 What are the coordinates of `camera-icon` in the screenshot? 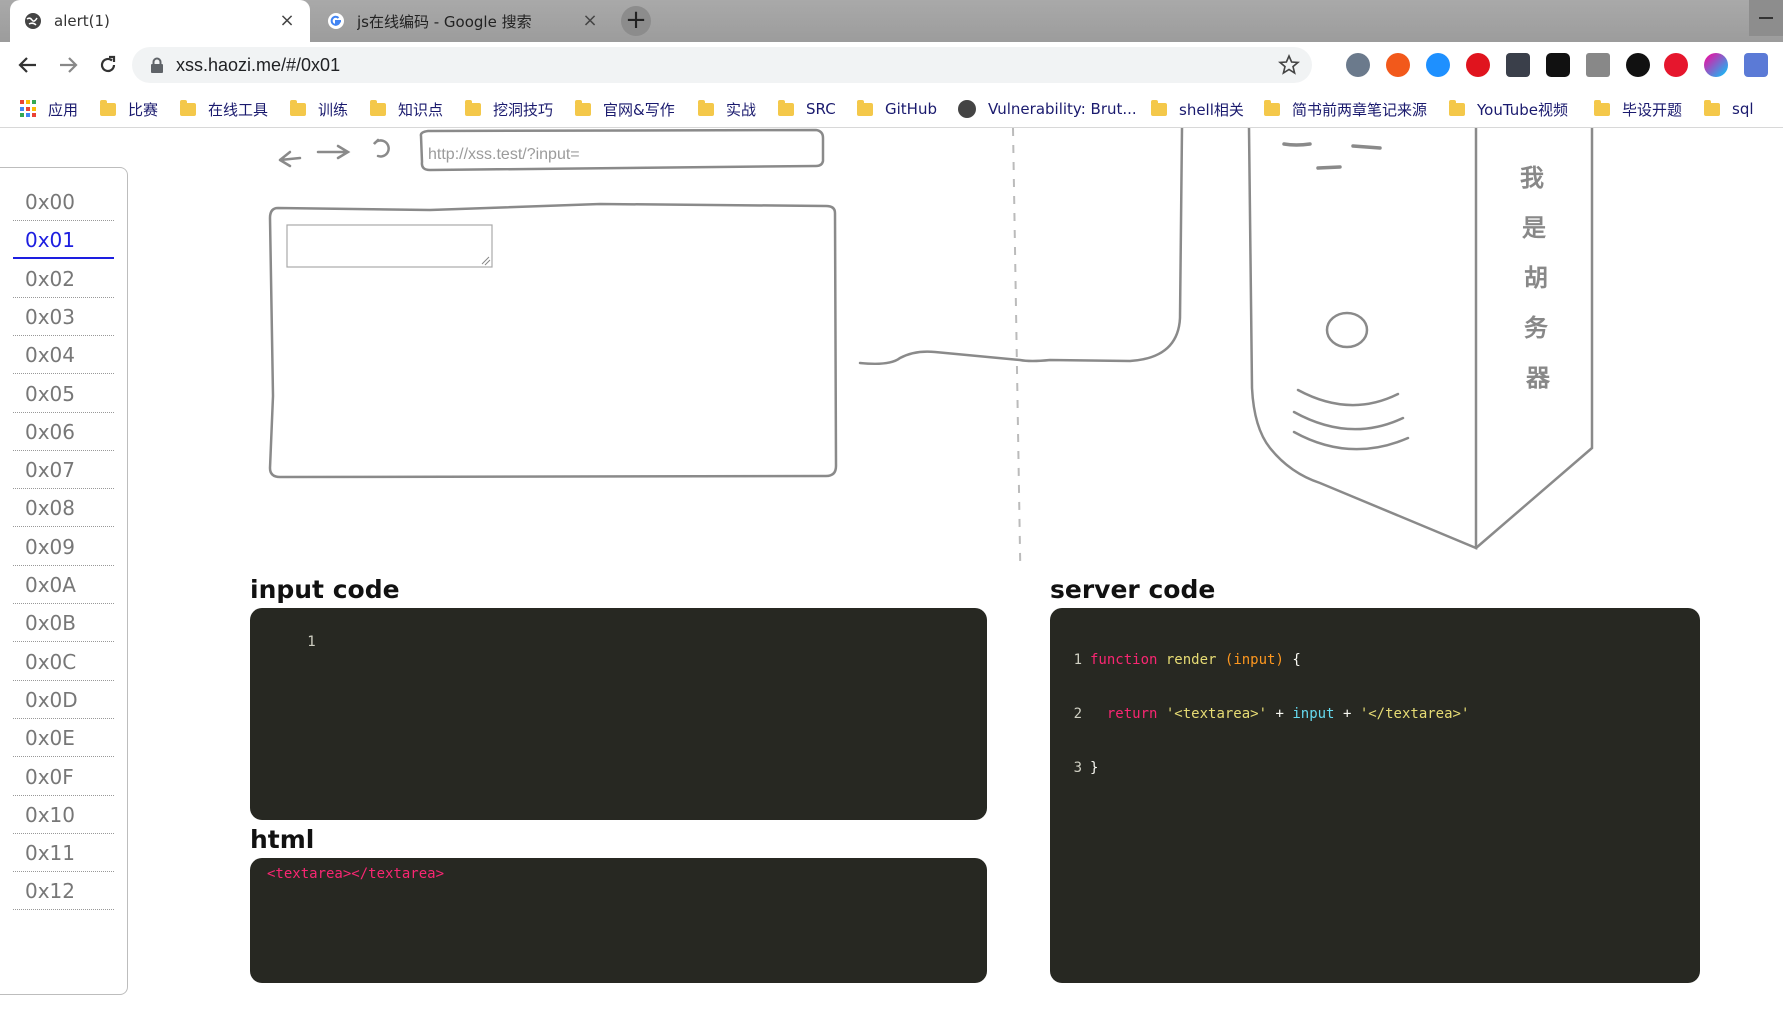 It's located at (1756, 65).